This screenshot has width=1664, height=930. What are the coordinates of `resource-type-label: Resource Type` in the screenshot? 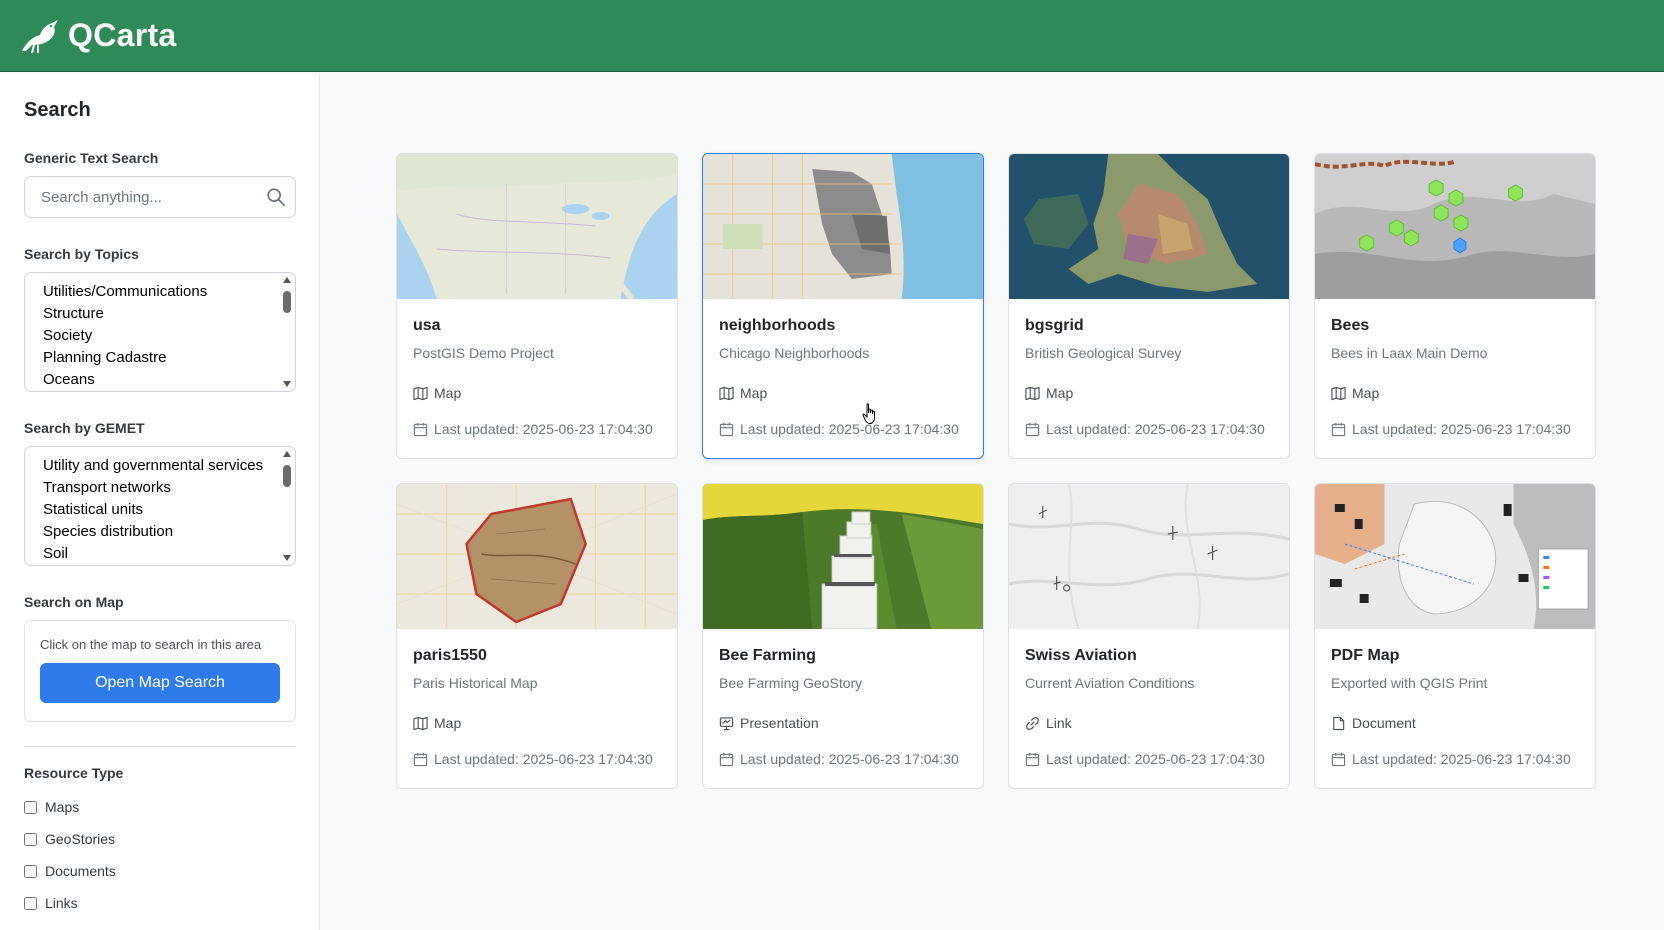 It's located at (74, 773).